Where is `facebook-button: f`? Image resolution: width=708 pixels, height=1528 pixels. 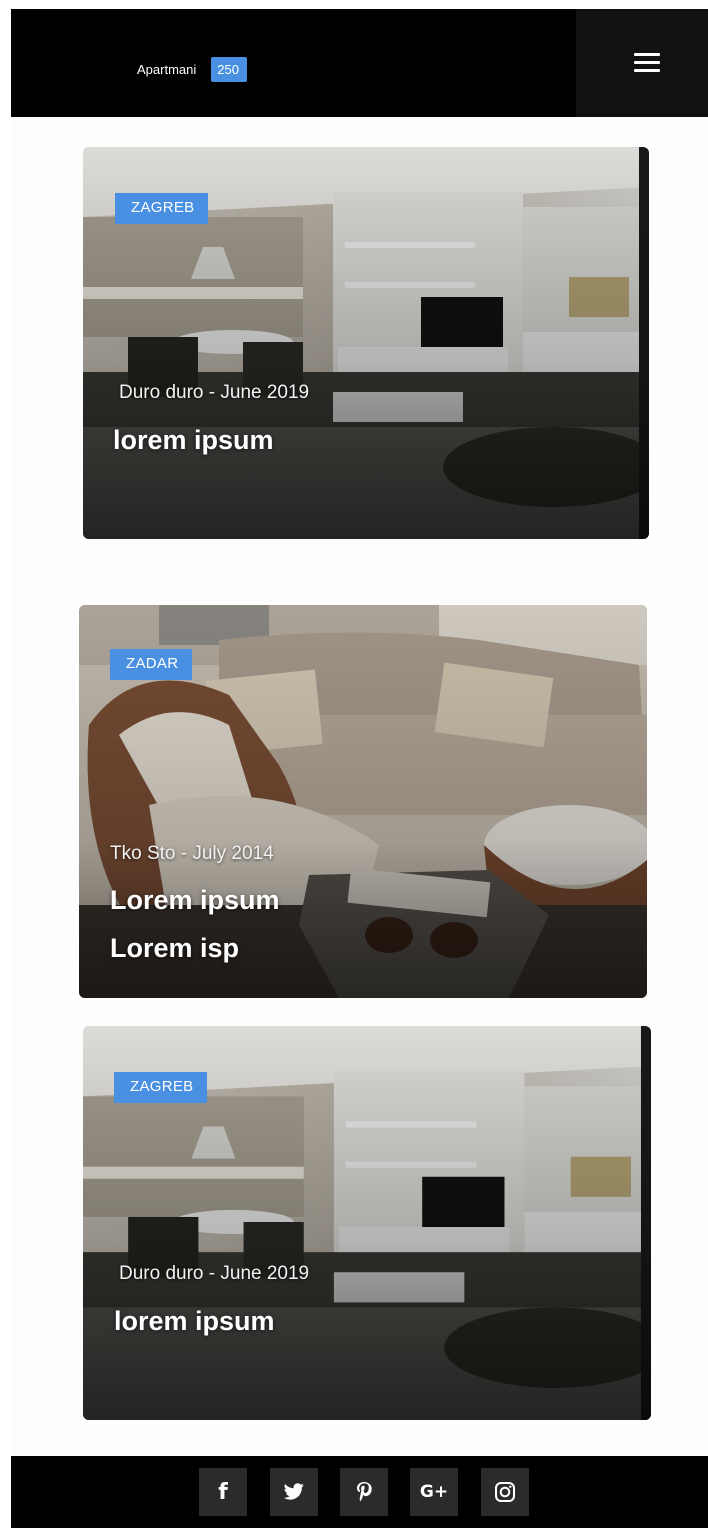
facebook-button: f is located at coordinates (223, 1492).